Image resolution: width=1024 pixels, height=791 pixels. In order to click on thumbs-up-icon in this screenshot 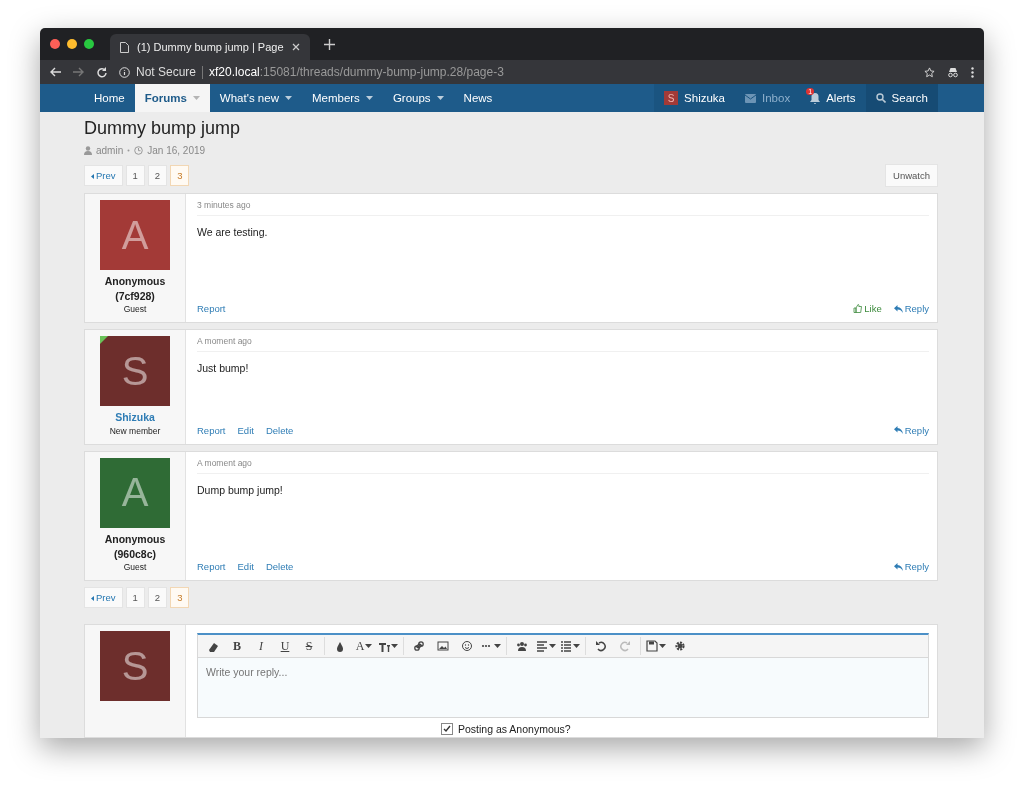, I will do `click(858, 309)`.